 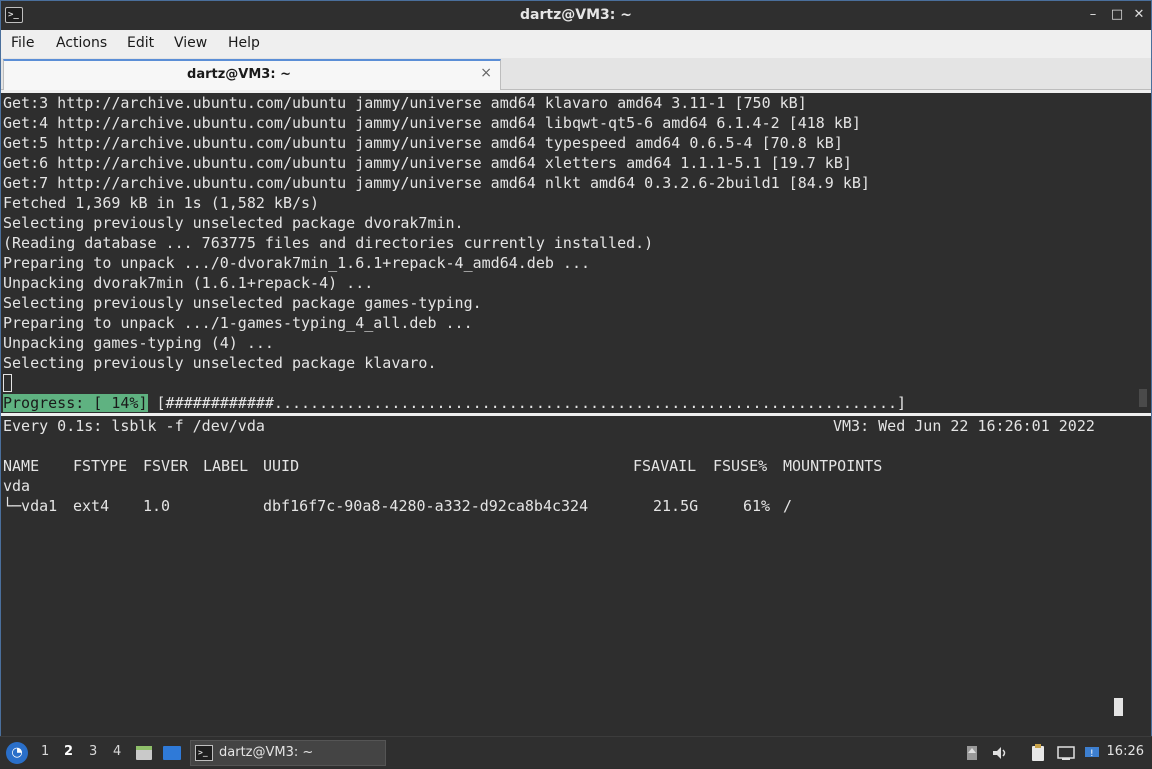 What do you see at coordinates (75, 403) in the screenshot?
I see `progress-label: Progress: [ 14%]` at bounding box center [75, 403].